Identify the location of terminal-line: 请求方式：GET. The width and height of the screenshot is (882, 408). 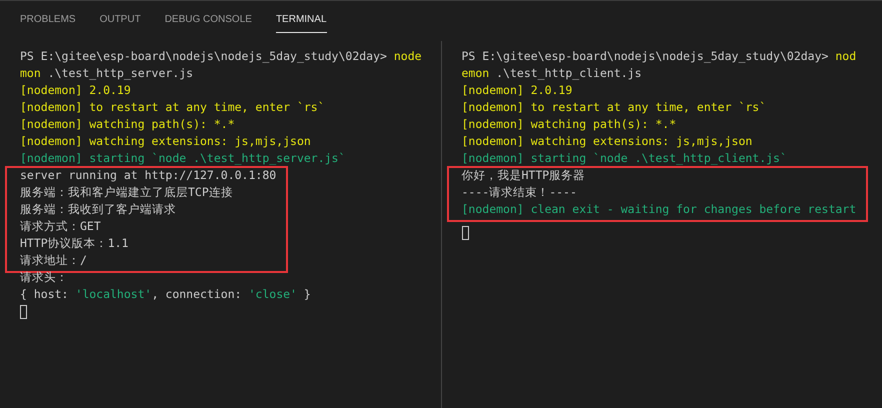
(60, 226).